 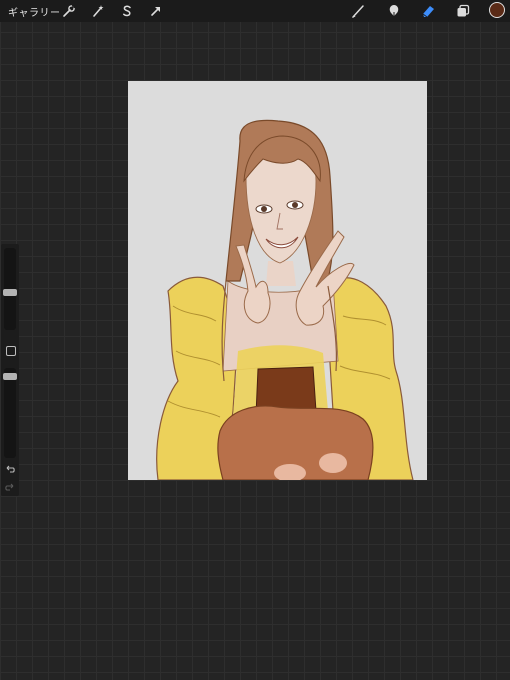 What do you see at coordinates (10, 413) in the screenshot?
I see `opacity-slider` at bounding box center [10, 413].